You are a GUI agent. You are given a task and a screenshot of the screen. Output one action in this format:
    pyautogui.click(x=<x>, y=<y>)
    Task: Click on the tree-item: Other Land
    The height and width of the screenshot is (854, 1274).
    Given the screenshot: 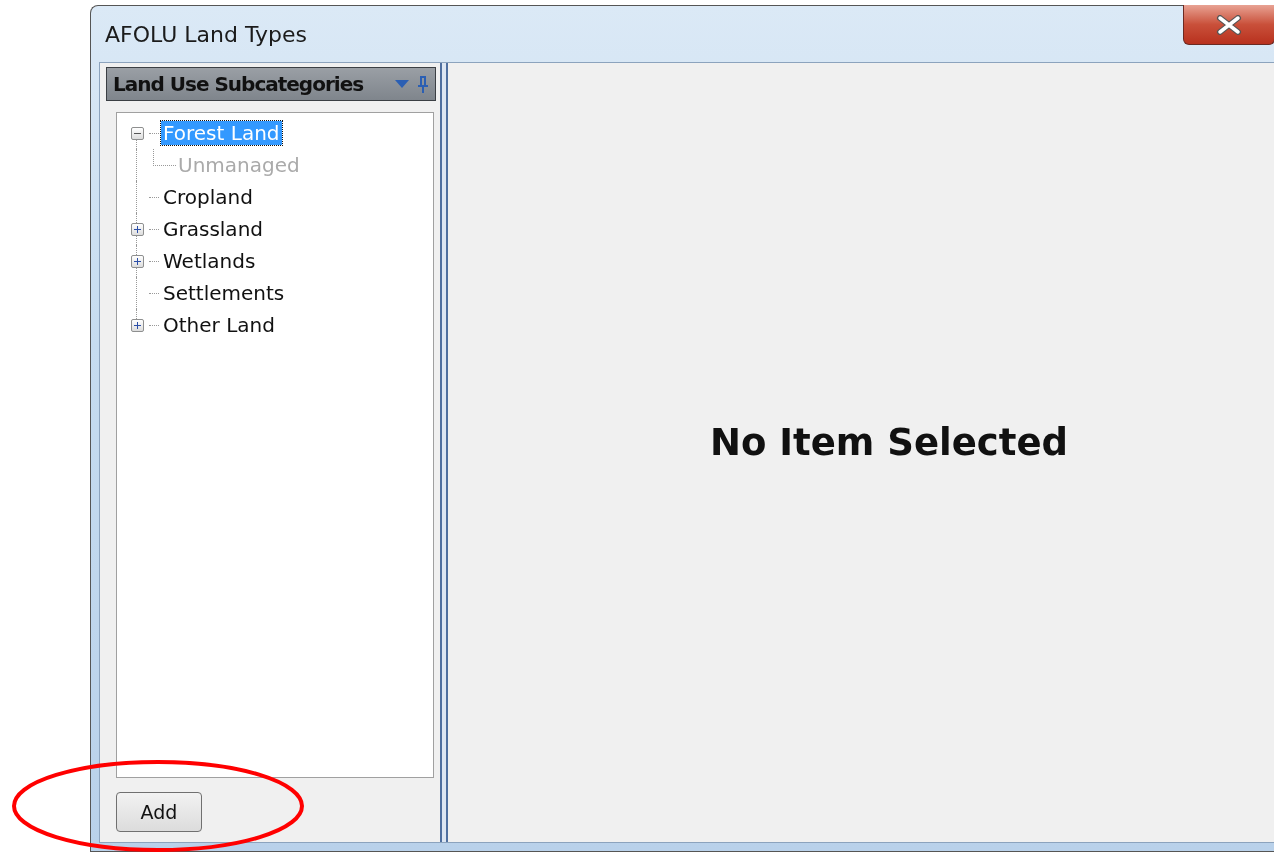 What is the action you would take?
    pyautogui.click(x=219, y=325)
    